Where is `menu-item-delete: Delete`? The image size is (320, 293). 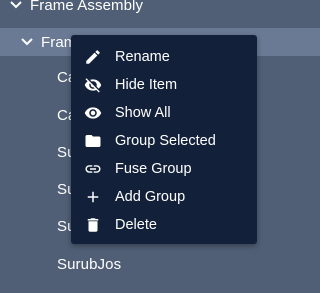
menu-item-delete: Delete is located at coordinates (164, 225).